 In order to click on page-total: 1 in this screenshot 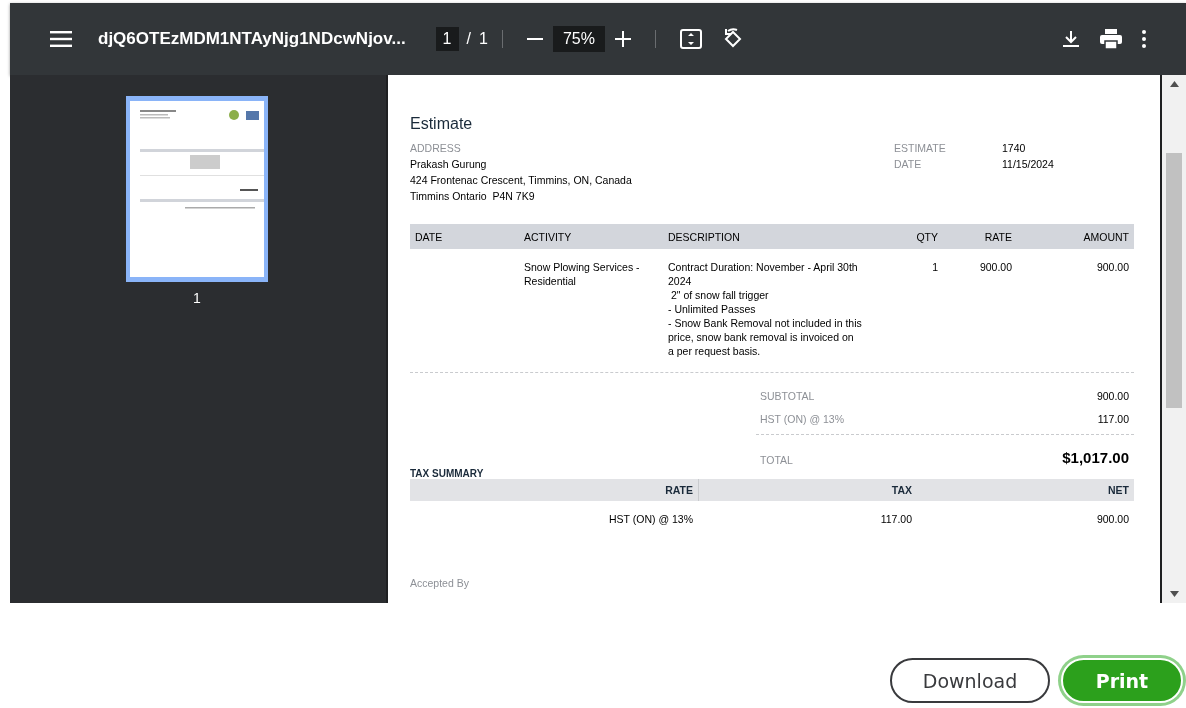, I will do `click(483, 39)`.